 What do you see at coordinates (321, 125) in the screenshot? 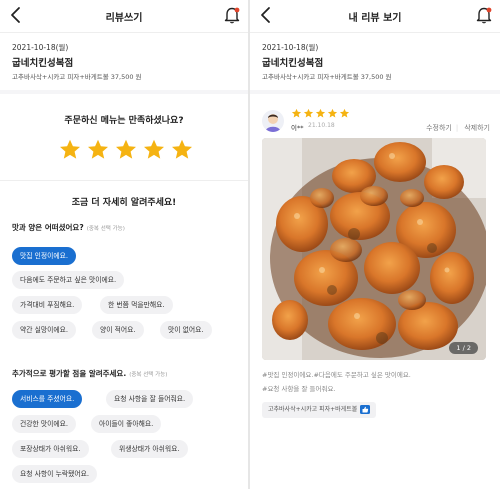
I see `review-date: 21.10.18` at bounding box center [321, 125].